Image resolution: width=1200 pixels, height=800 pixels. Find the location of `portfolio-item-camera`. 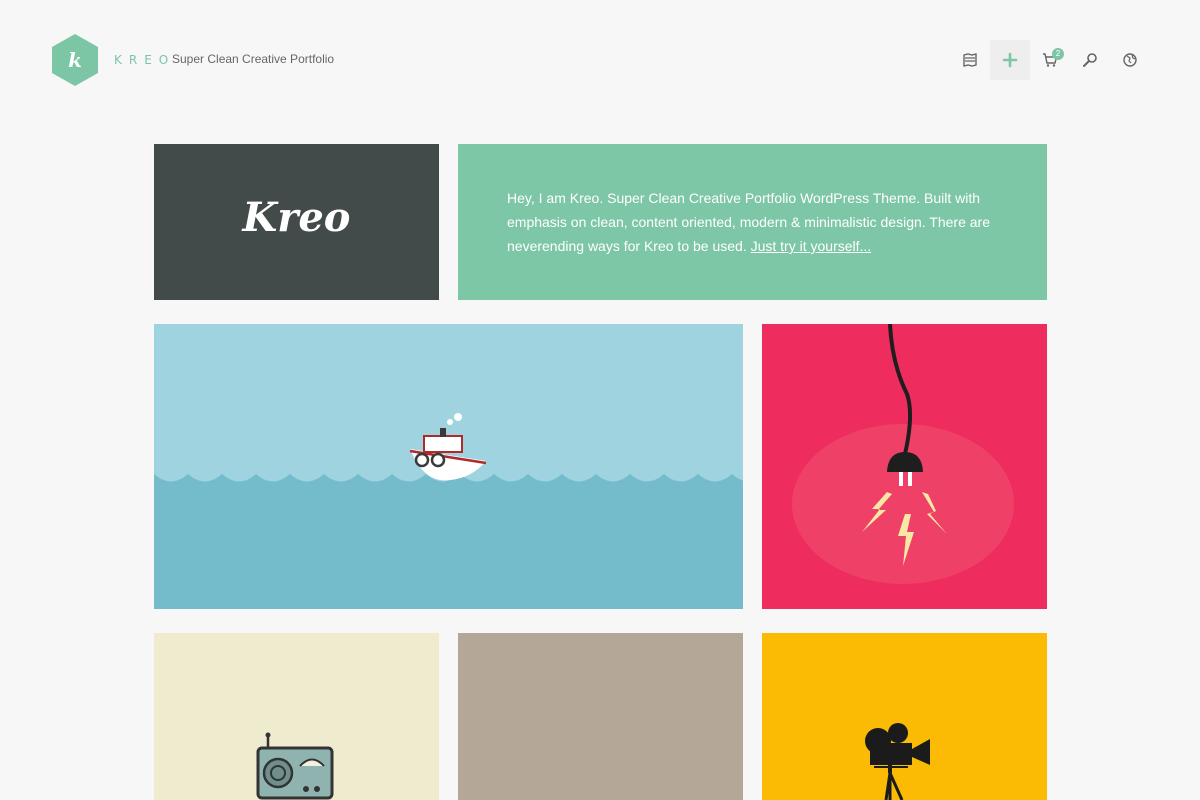

portfolio-item-camera is located at coordinates (904, 716).